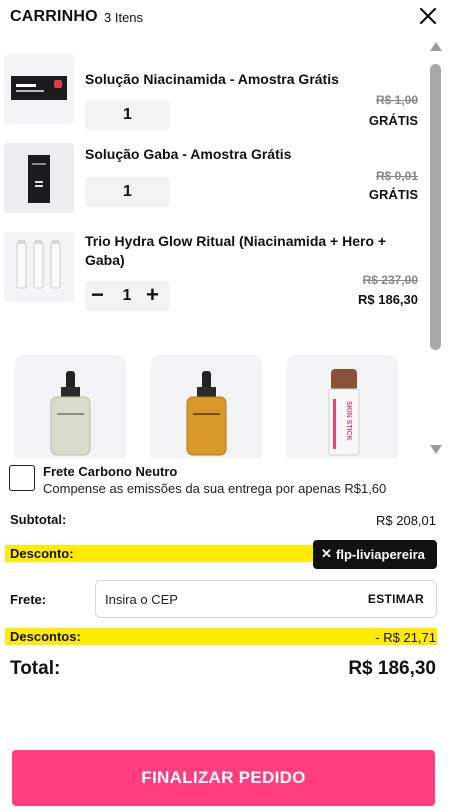 The image size is (450, 811). Describe the element at coordinates (326, 554) in the screenshot. I see `remove-coupon-icon: ✕` at that location.